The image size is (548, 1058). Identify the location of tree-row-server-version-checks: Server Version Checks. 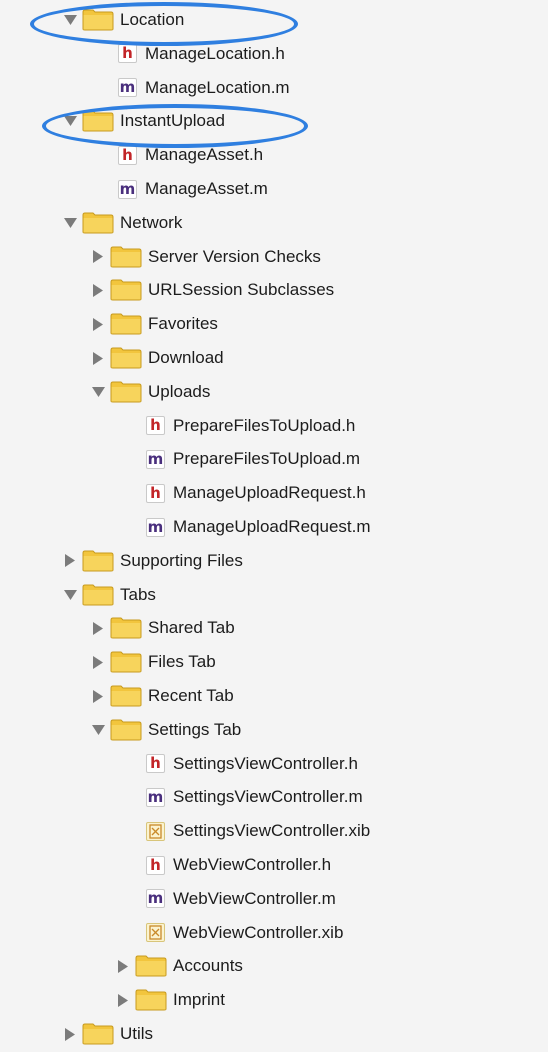
(205, 257).